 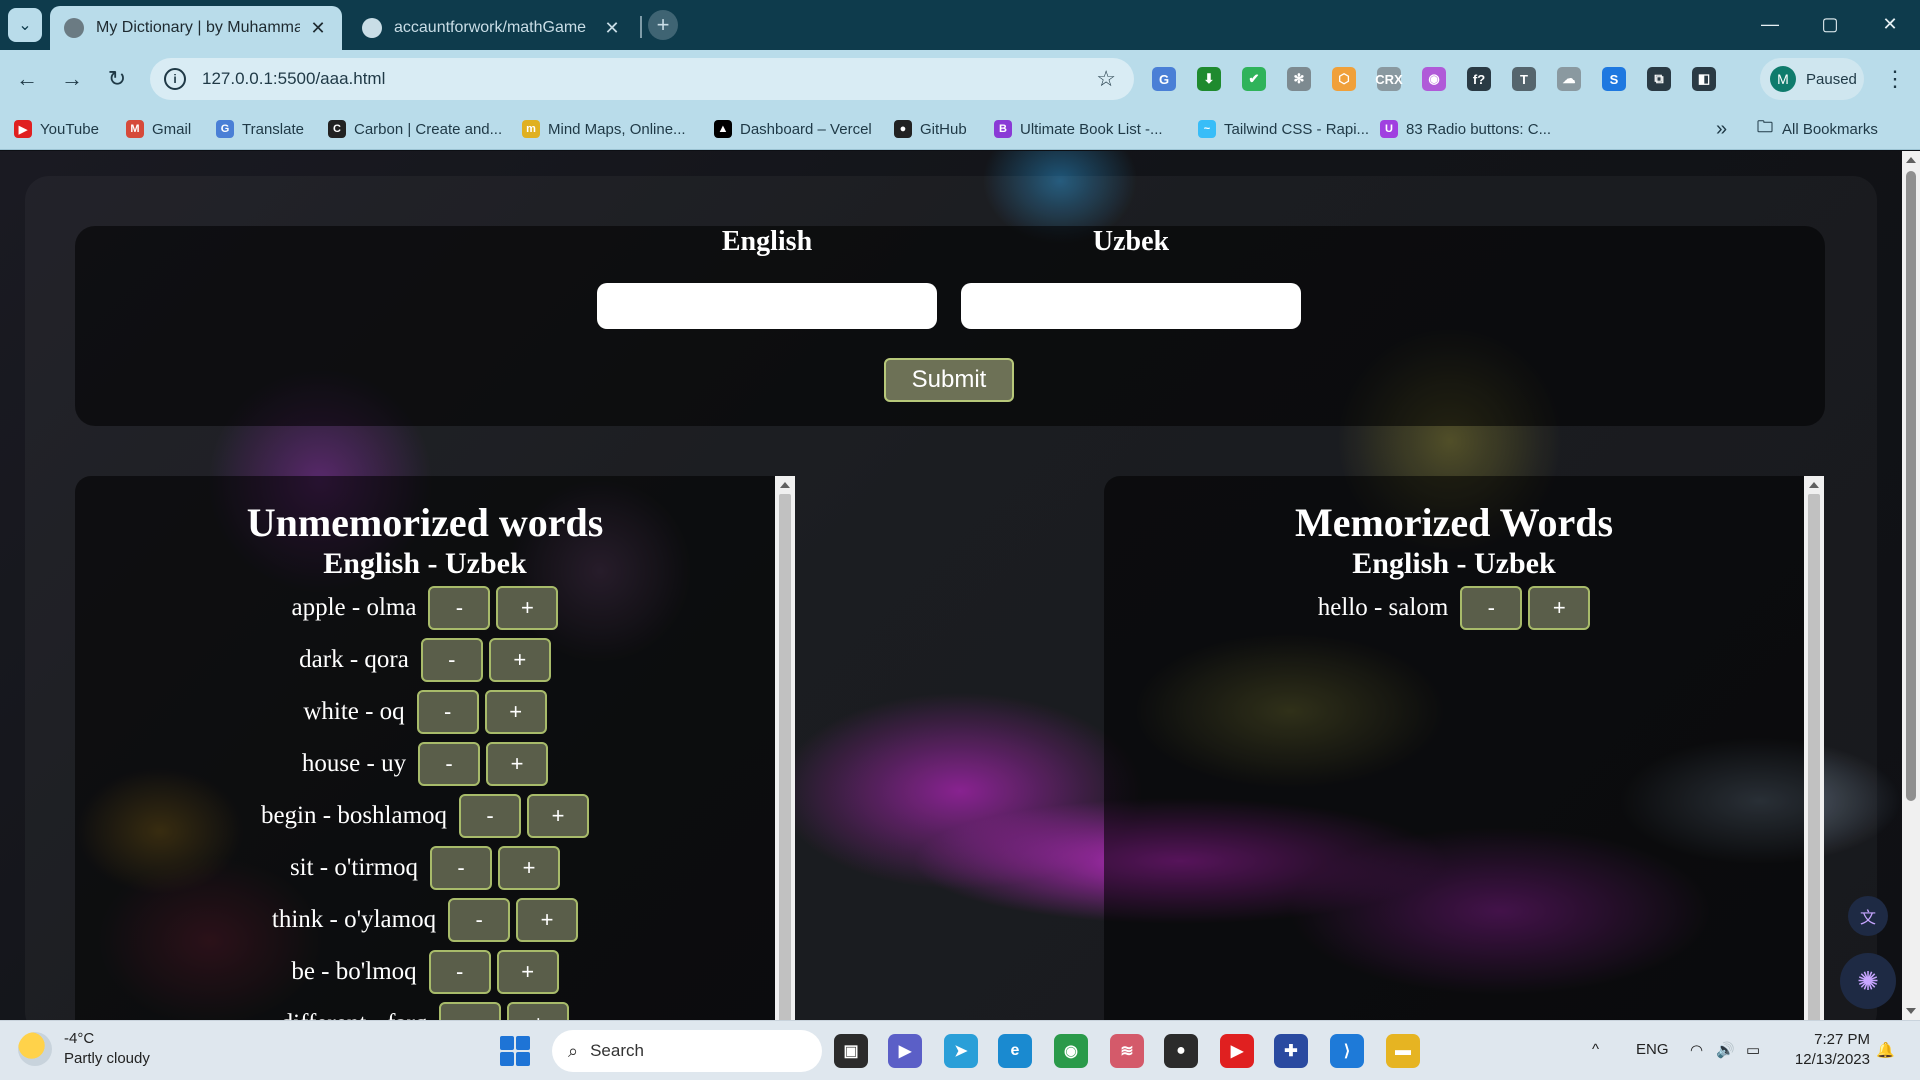 I want to click on browser-menu-icon: ⋮, so click(x=1895, y=79).